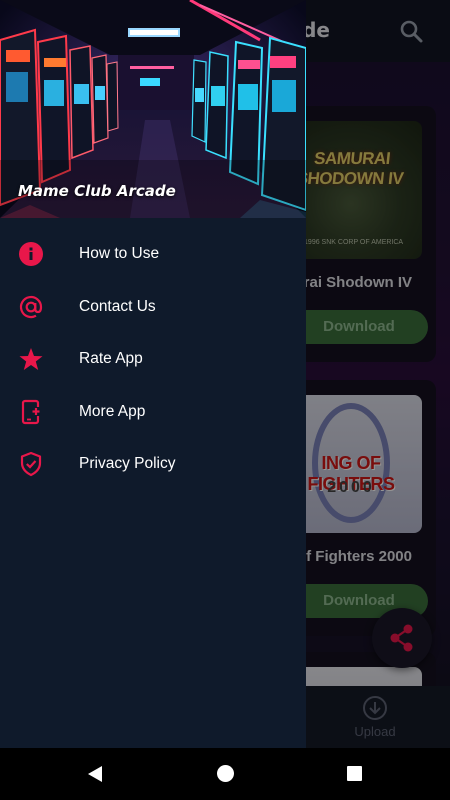 The image size is (450, 800). Describe the element at coordinates (31, 464) in the screenshot. I see `shield-check-icon` at that location.